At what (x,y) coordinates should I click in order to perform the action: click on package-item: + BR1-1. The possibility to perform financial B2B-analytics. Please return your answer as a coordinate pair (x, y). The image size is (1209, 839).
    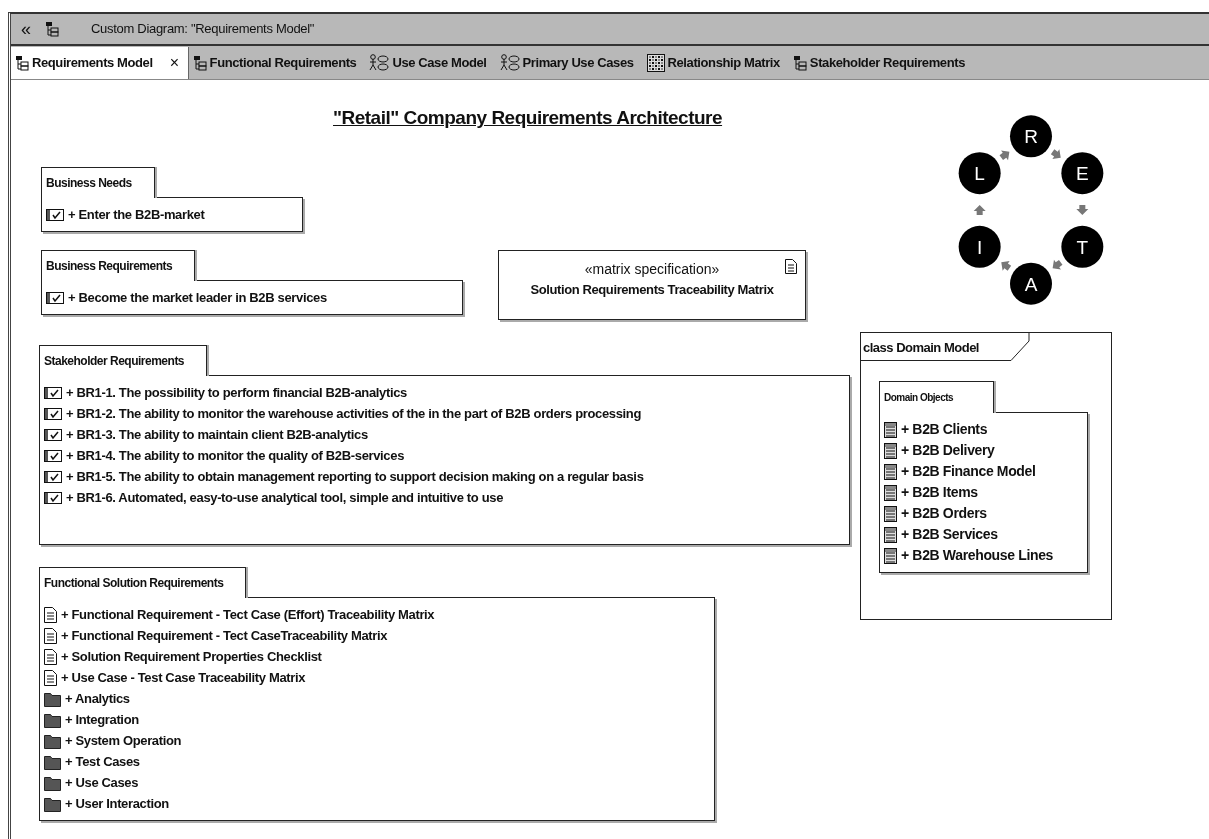
    Looking at the image, I should click on (236, 392).